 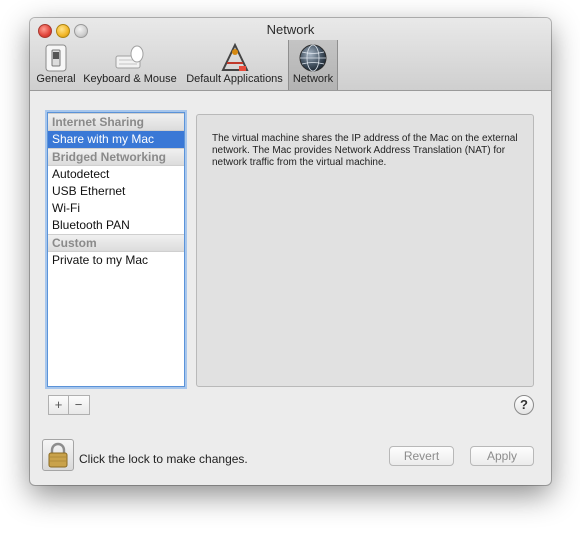 I want to click on general-switch-icon, so click(x=56, y=58).